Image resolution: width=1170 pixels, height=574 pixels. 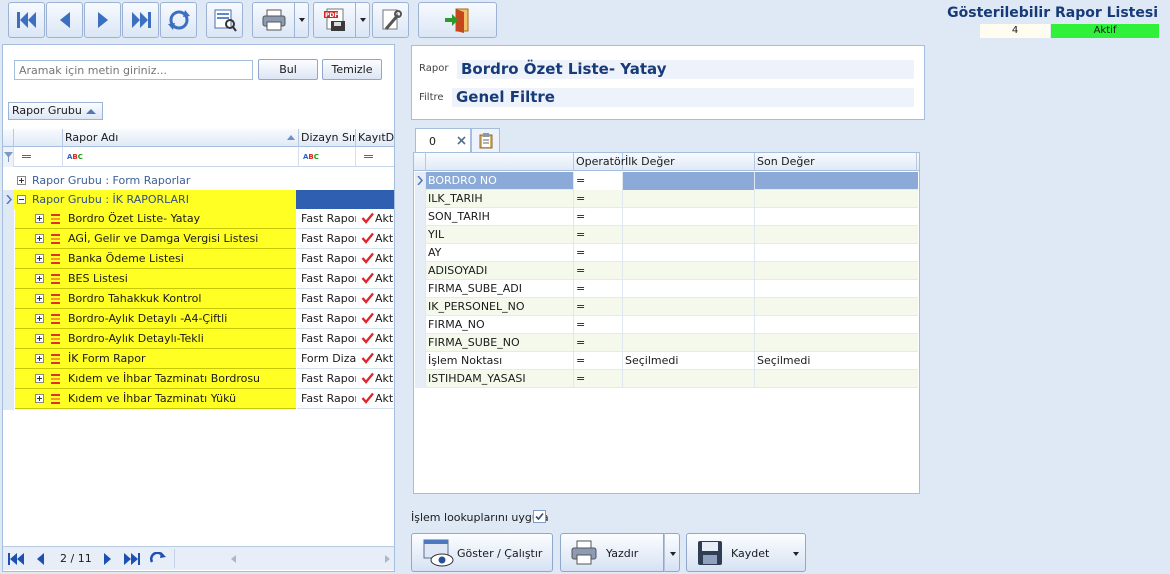 I want to click on tab-add, so click(x=485, y=140).